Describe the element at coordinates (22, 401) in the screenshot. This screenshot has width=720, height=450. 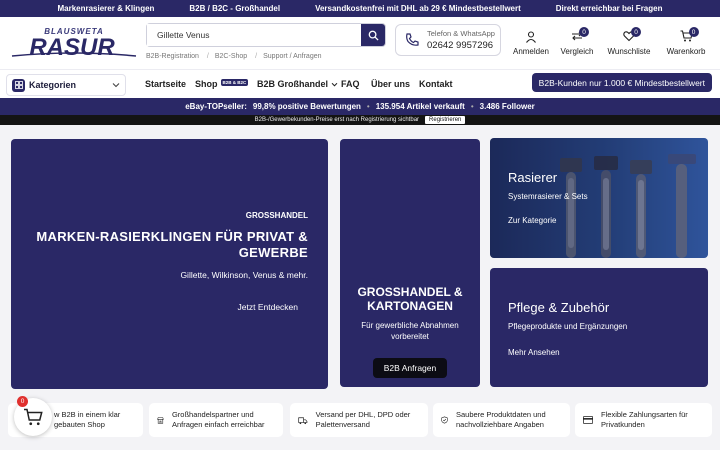
I see `floating-cart-count: 0` at that location.